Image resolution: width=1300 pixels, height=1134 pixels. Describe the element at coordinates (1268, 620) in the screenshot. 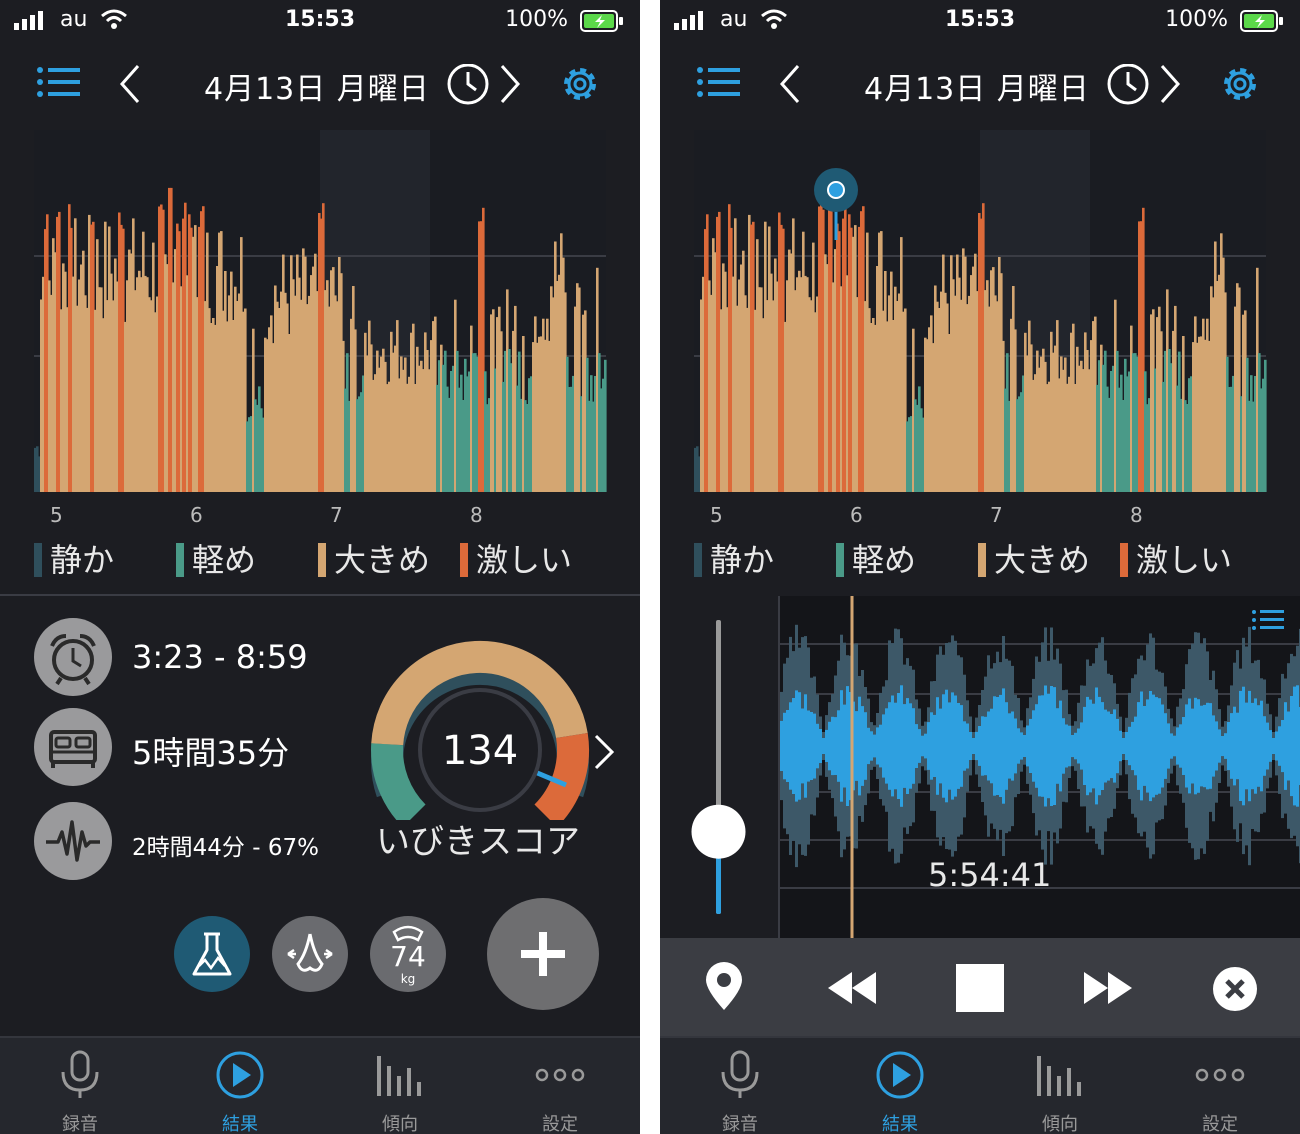

I see `list-icon` at that location.